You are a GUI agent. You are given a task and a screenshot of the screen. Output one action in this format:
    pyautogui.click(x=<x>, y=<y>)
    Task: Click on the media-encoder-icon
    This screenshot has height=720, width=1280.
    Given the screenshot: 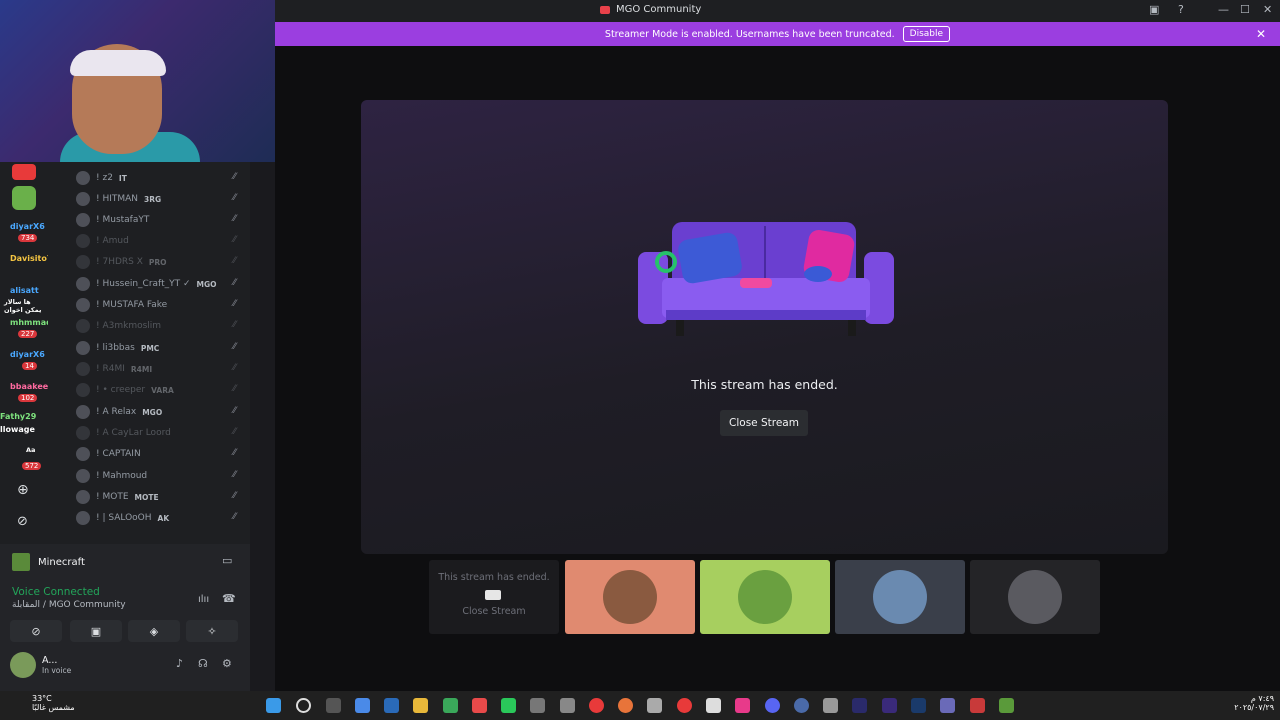 What is the action you would take?
    pyautogui.click(x=889, y=705)
    